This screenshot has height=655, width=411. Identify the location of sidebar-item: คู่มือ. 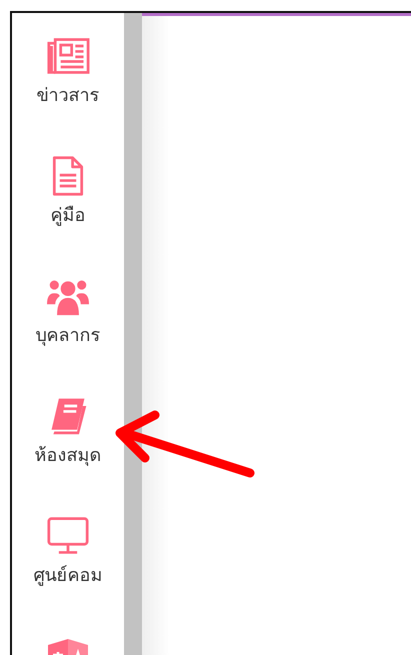
(68, 193).